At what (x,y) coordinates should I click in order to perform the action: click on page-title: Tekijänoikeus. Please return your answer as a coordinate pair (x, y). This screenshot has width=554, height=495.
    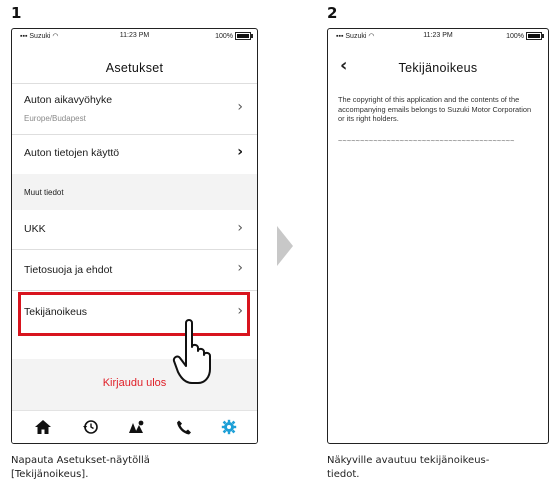
    Looking at the image, I should click on (438, 68).